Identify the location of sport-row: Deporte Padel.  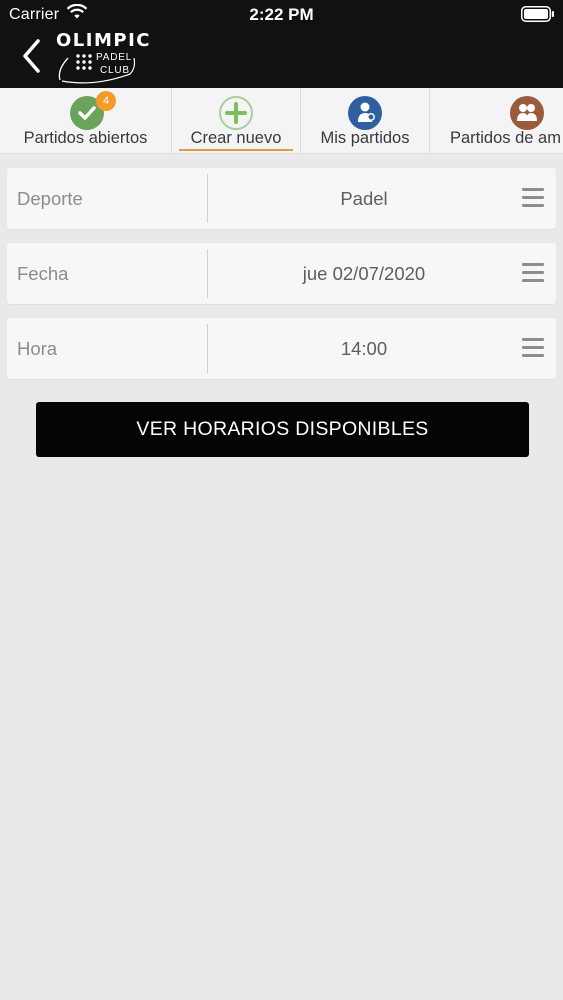
(281, 198).